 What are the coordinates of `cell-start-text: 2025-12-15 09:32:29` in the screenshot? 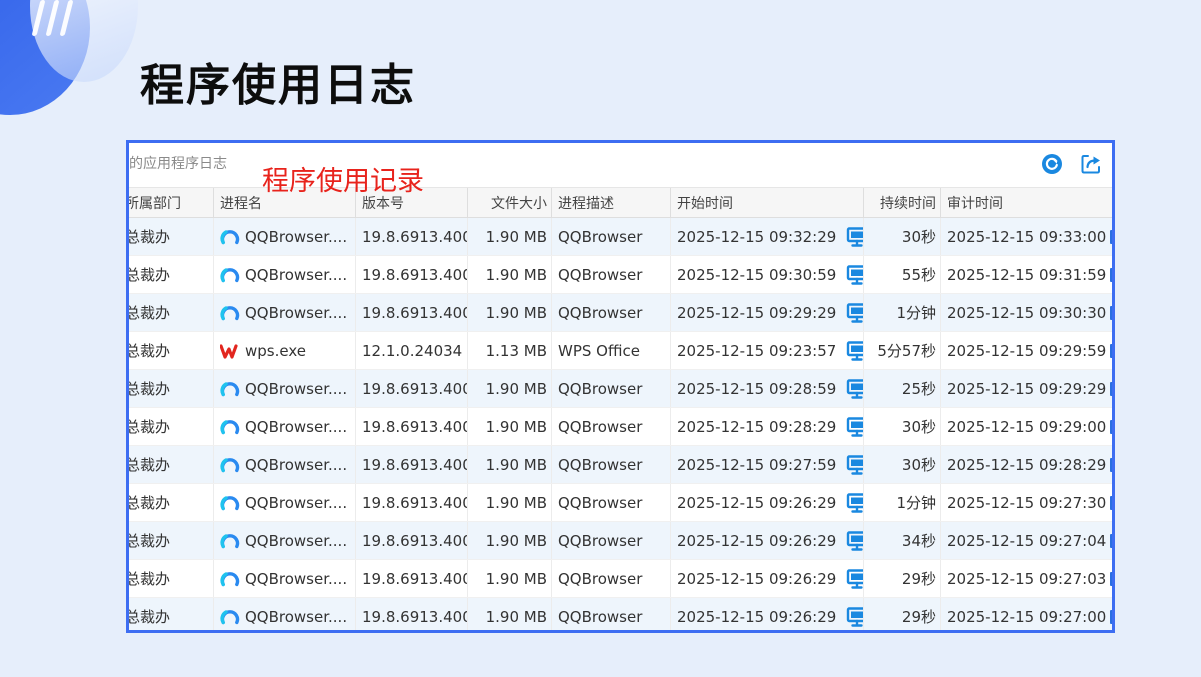 It's located at (757, 236).